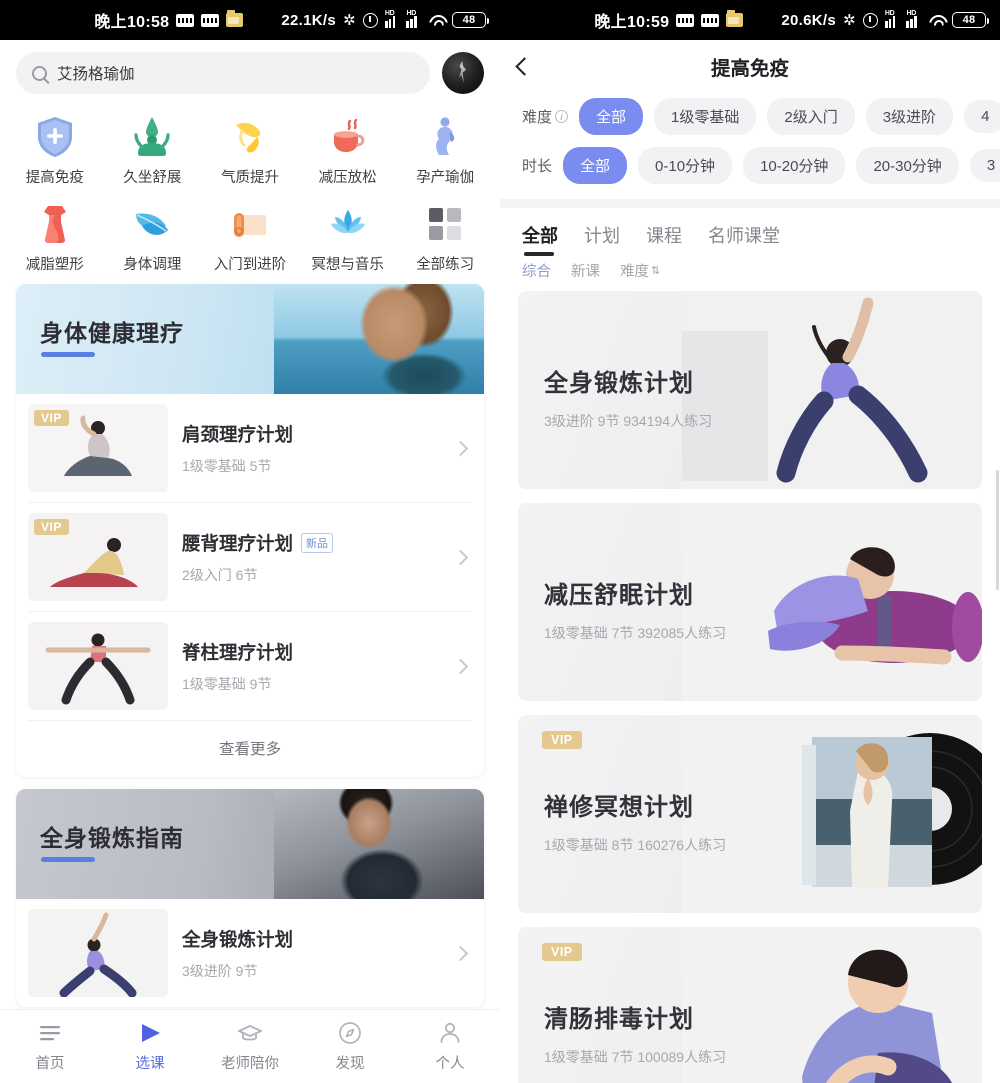 The image size is (1000, 1083). What do you see at coordinates (347, 178) in the screenshot?
I see `category-label: 减压放松` at bounding box center [347, 178].